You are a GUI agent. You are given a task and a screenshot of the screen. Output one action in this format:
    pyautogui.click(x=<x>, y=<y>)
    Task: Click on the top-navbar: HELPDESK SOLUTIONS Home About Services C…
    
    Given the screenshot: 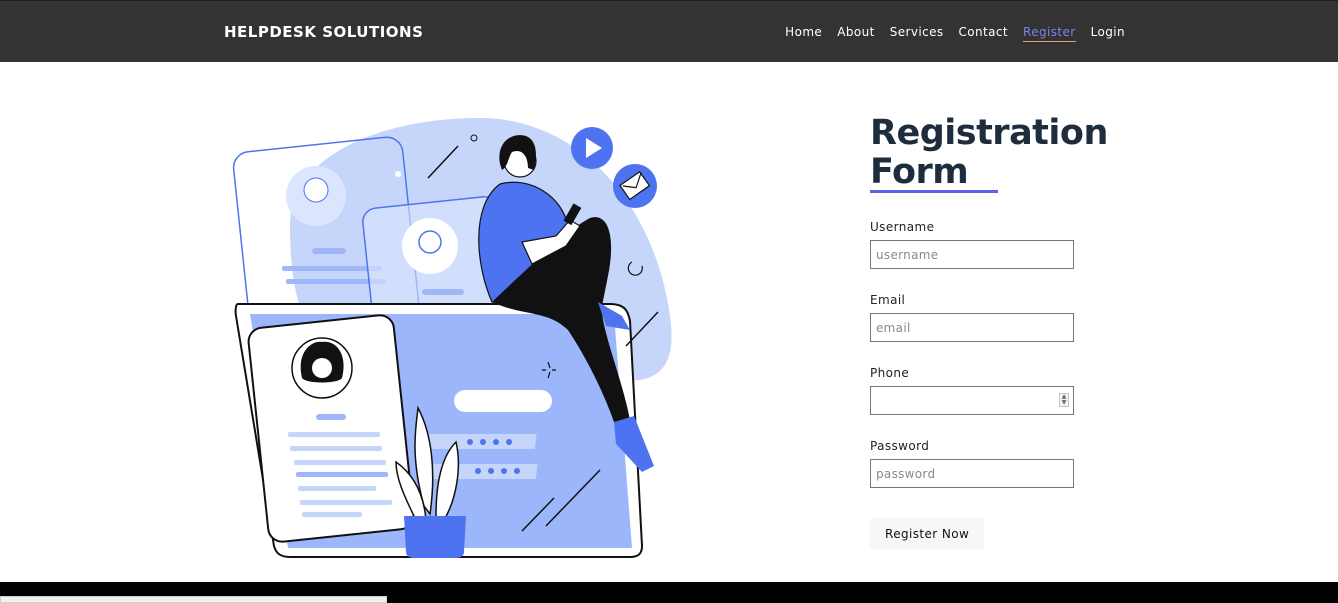 What is the action you would take?
    pyautogui.click(x=669, y=31)
    